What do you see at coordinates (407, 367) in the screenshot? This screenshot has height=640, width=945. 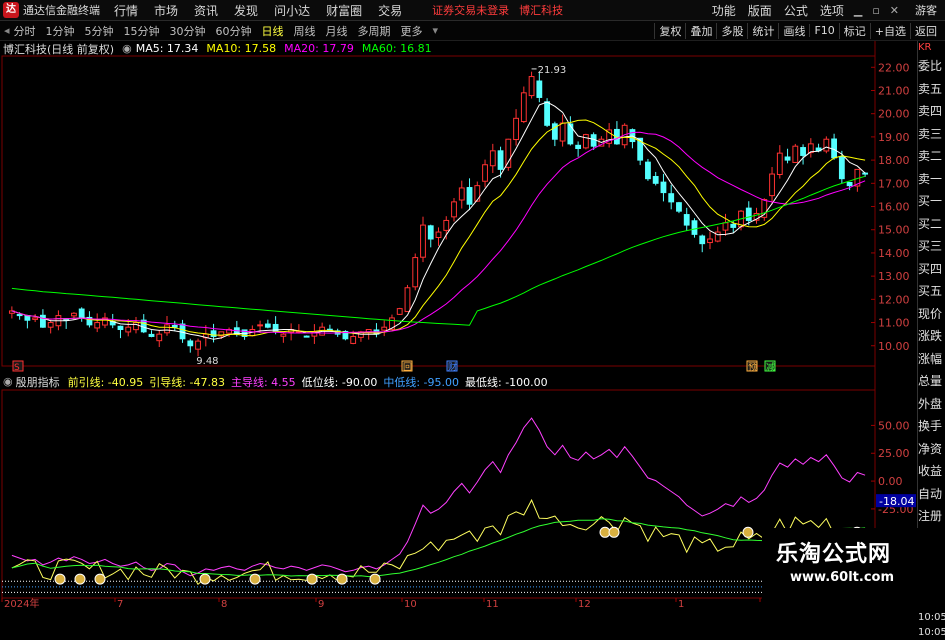 I see `event-marker-1: 回` at bounding box center [407, 367].